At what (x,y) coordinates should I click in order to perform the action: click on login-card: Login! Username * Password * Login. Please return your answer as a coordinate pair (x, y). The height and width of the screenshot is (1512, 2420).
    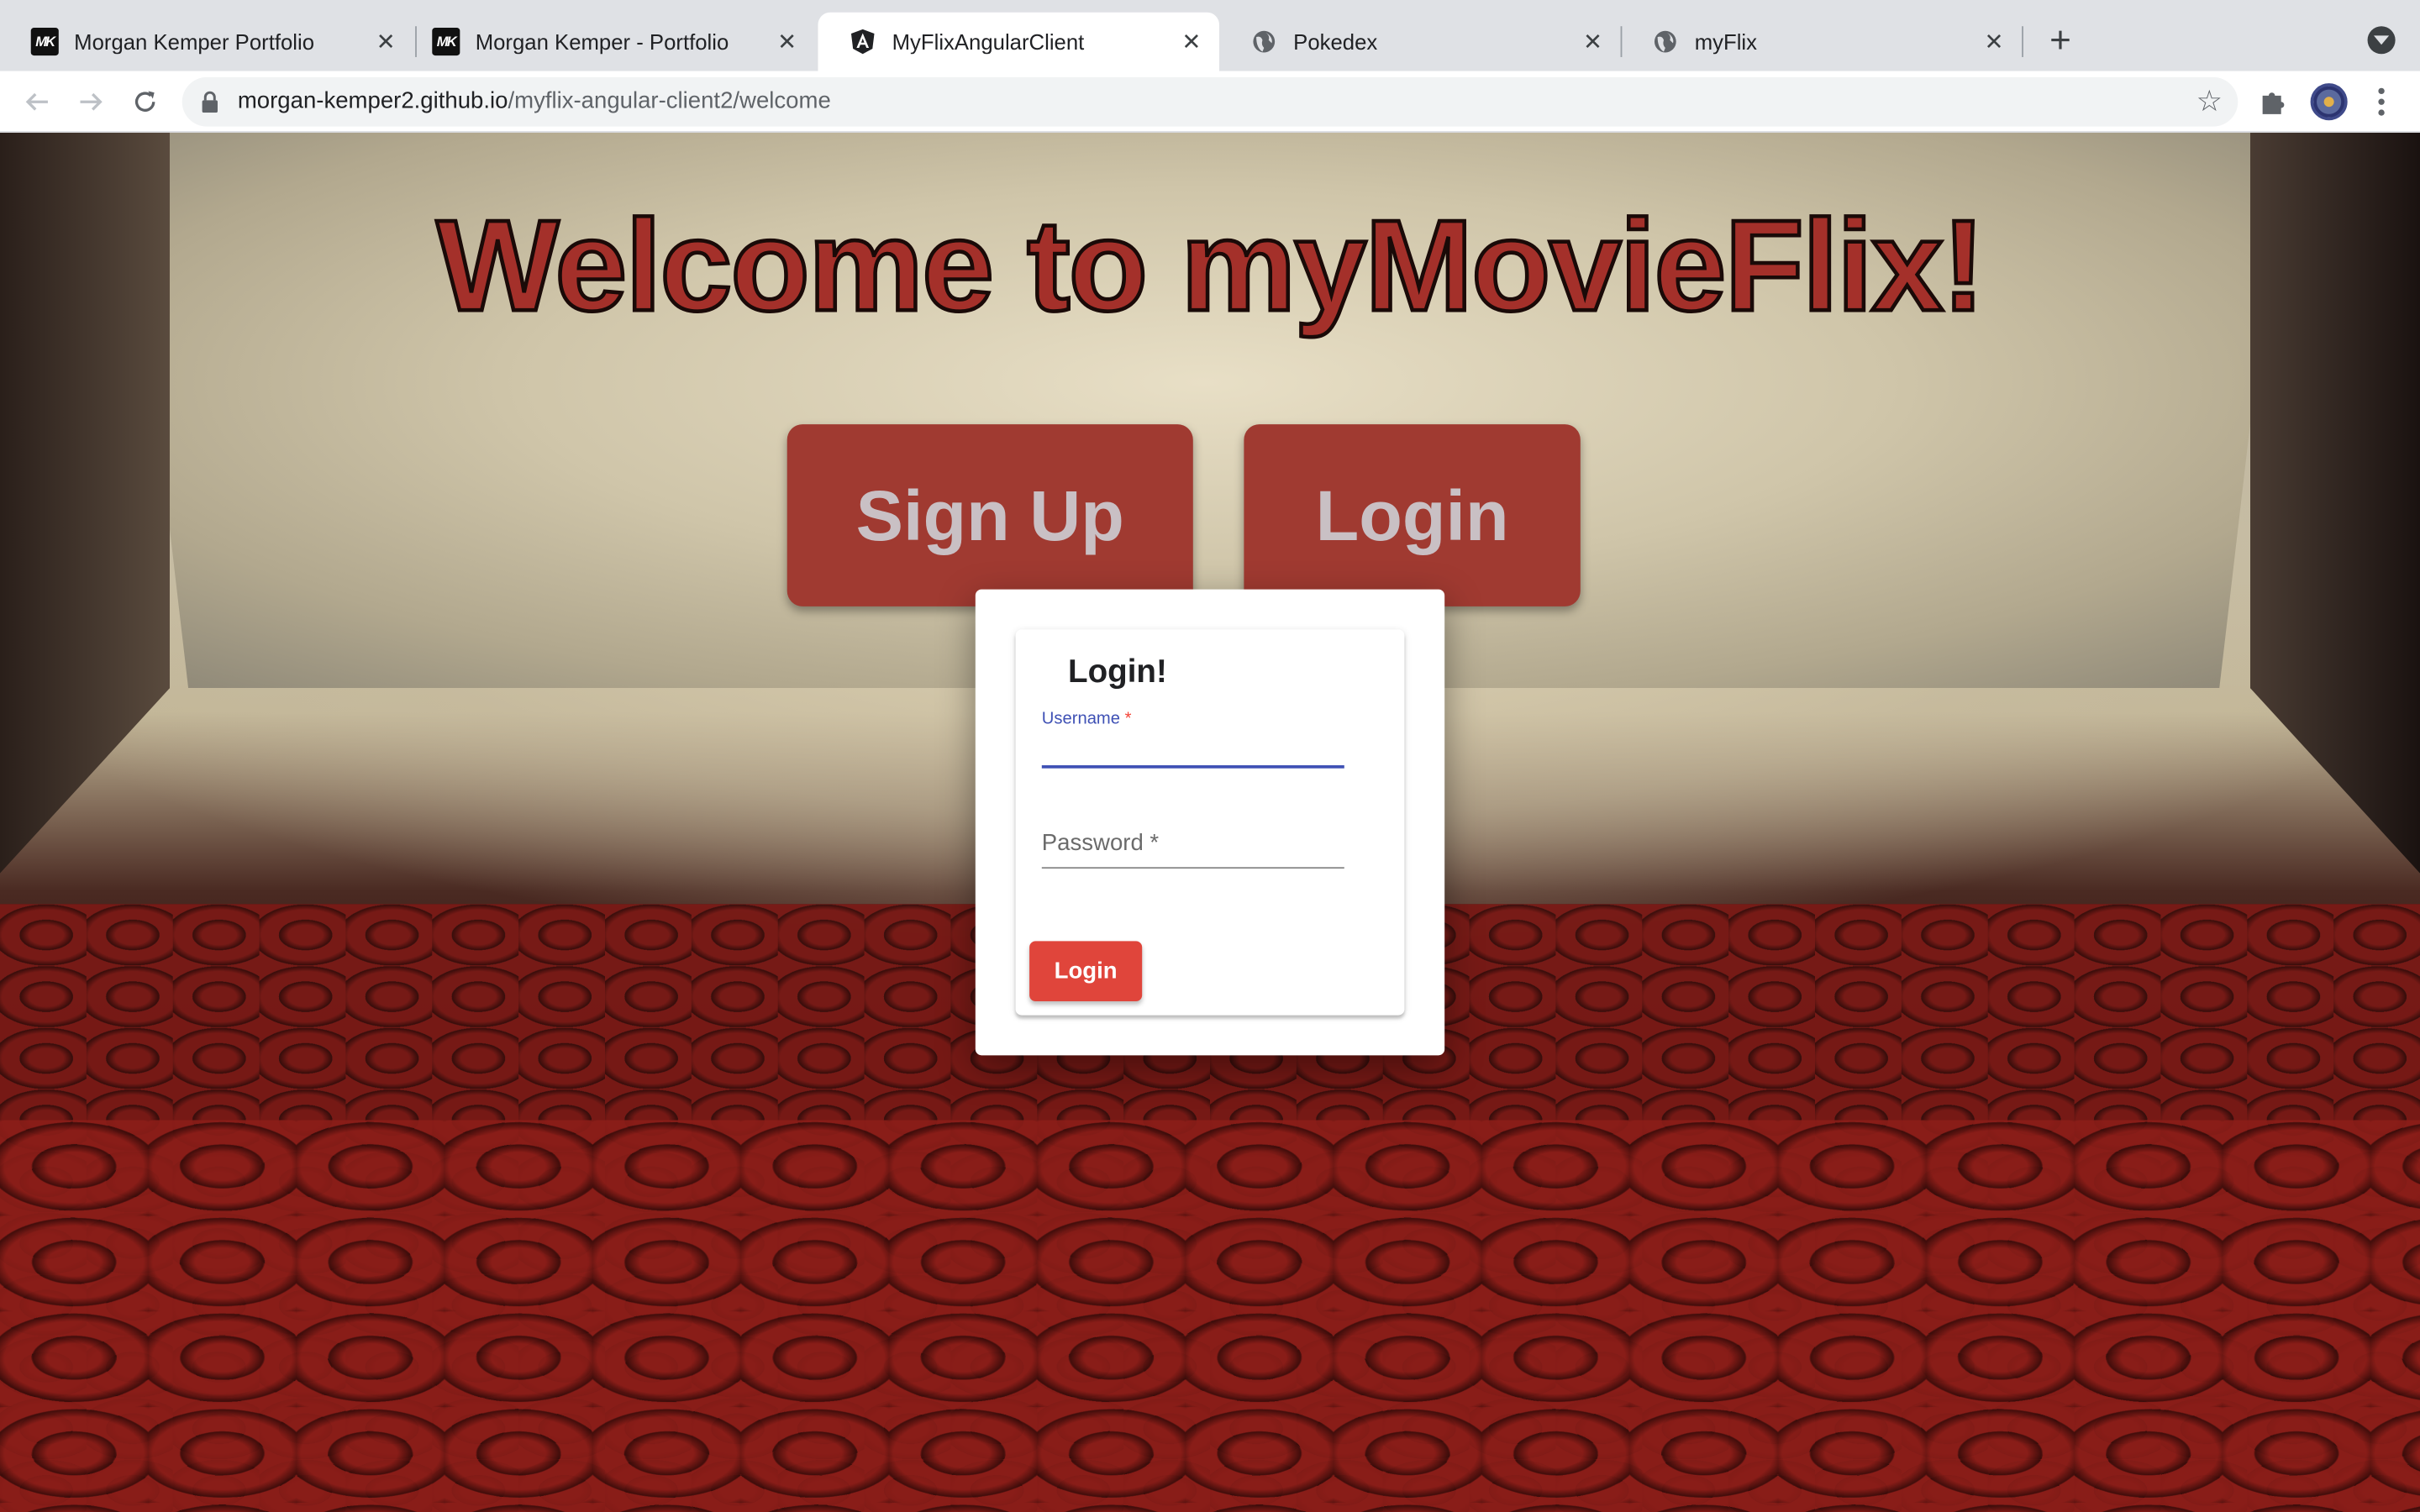
    Looking at the image, I should click on (1210, 822).